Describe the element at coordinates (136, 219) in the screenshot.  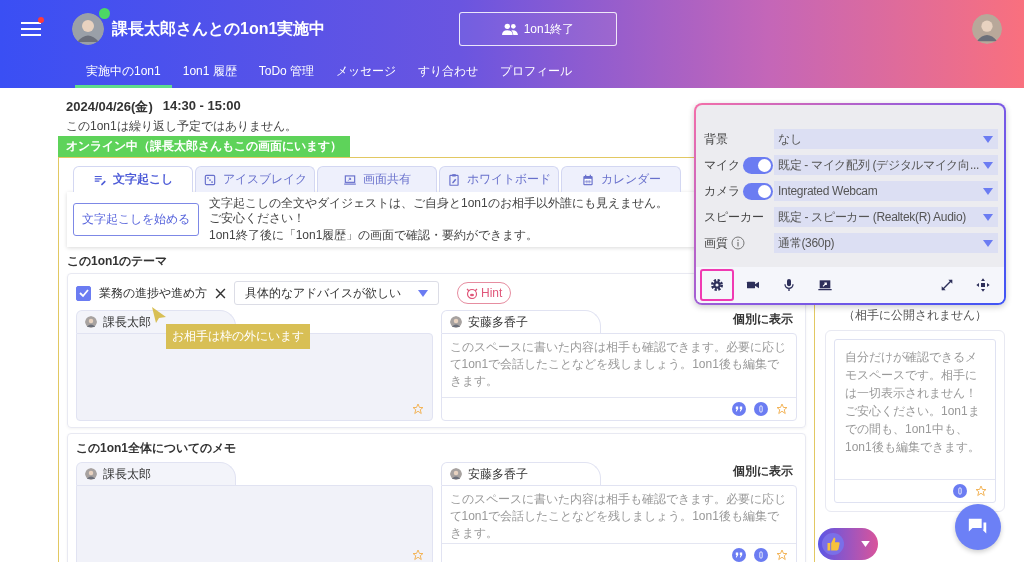
I see `start-transcription-button: 文字起こしを始める` at that location.